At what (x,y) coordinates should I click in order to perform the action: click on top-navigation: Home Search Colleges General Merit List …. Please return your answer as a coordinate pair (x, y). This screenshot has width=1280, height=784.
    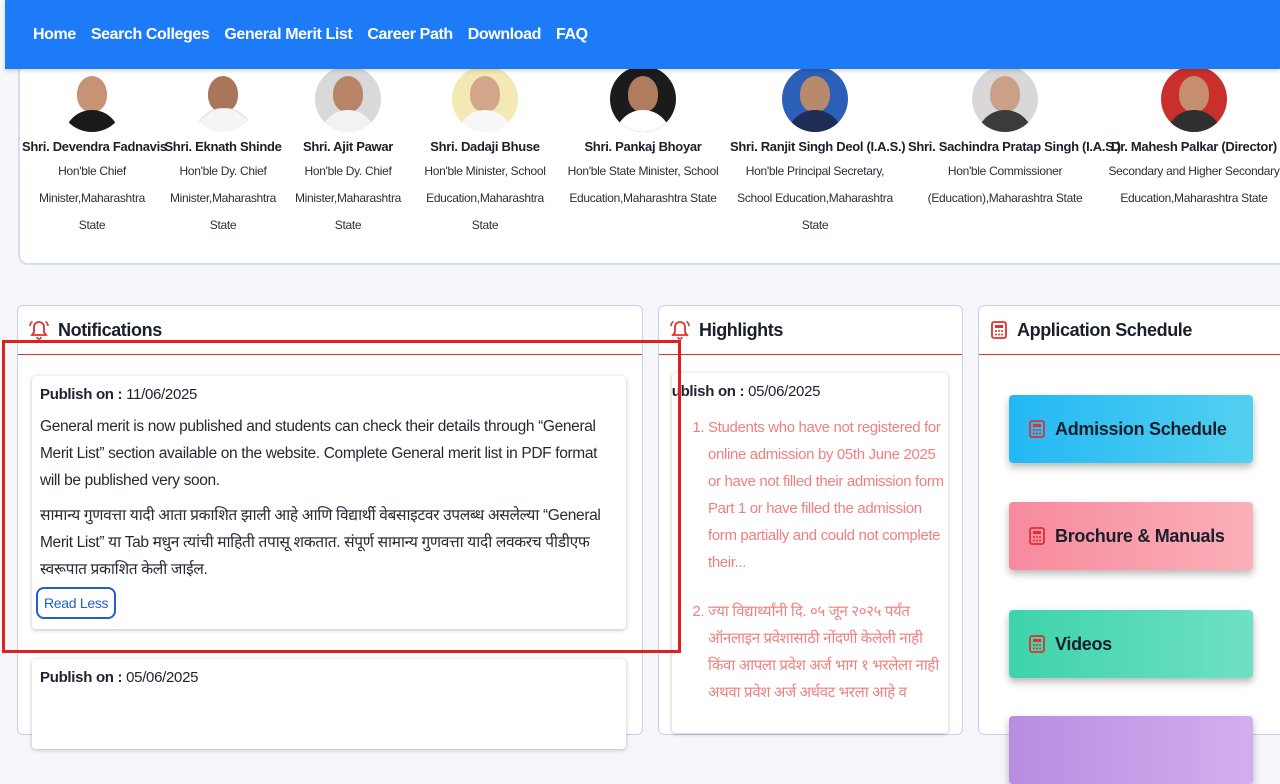
    Looking at the image, I should click on (642, 34).